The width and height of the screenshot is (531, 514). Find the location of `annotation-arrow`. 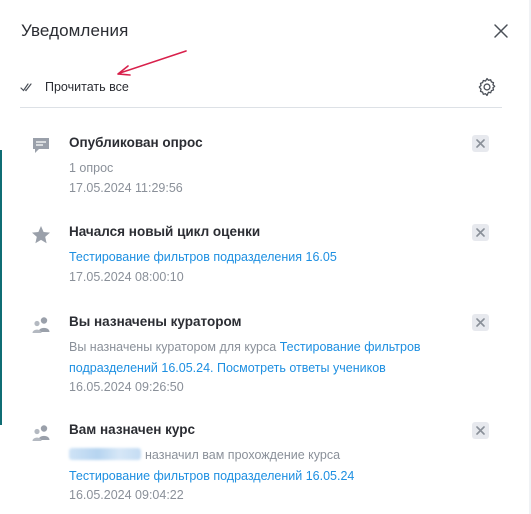

annotation-arrow is located at coordinates (152, 63).